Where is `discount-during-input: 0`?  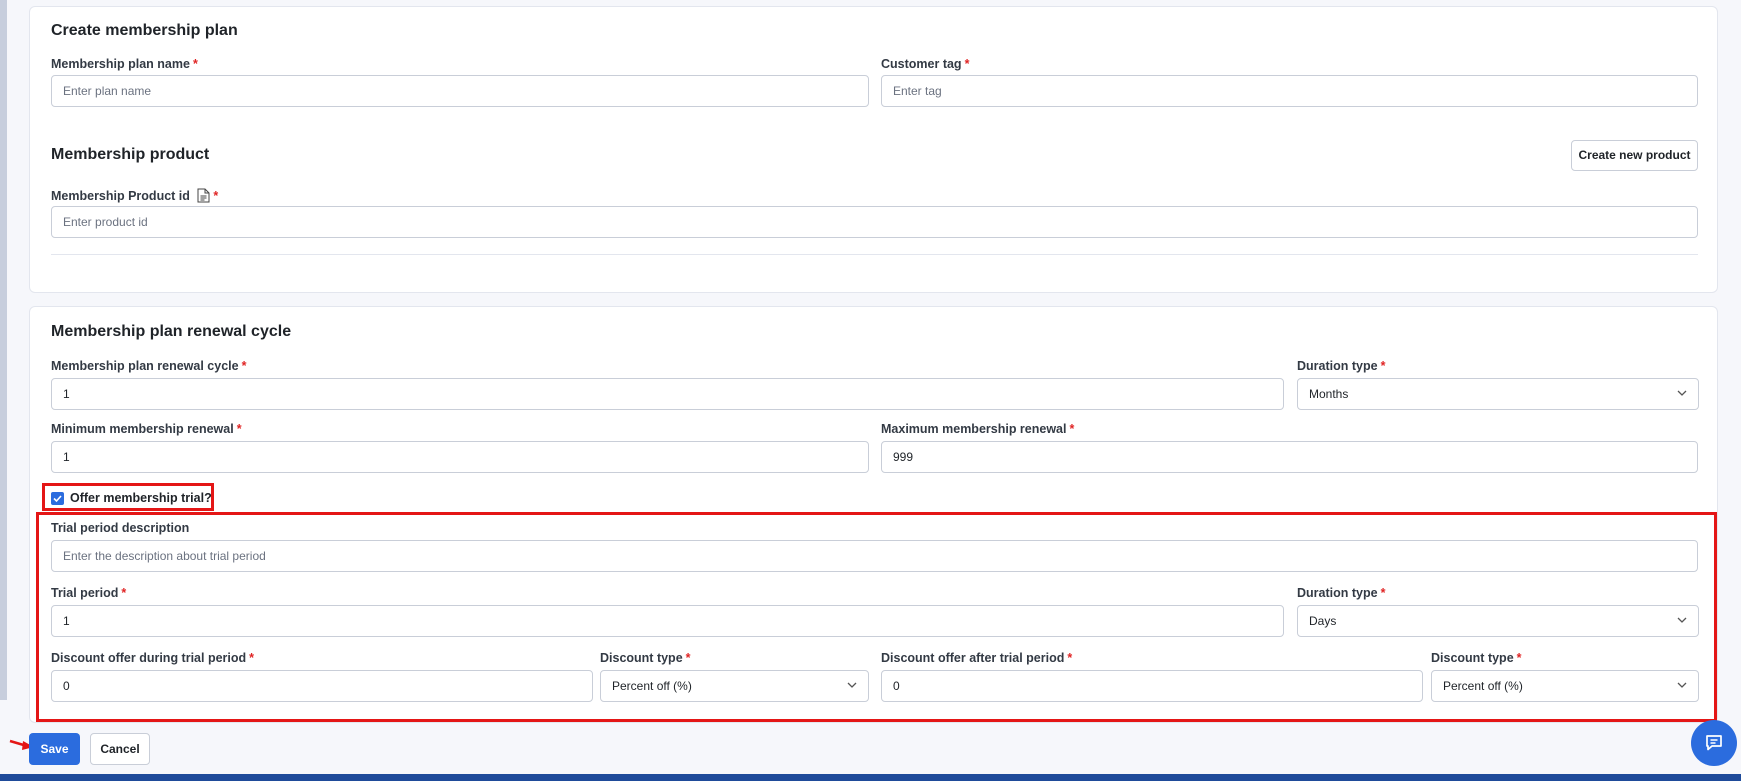 discount-during-input: 0 is located at coordinates (322, 686).